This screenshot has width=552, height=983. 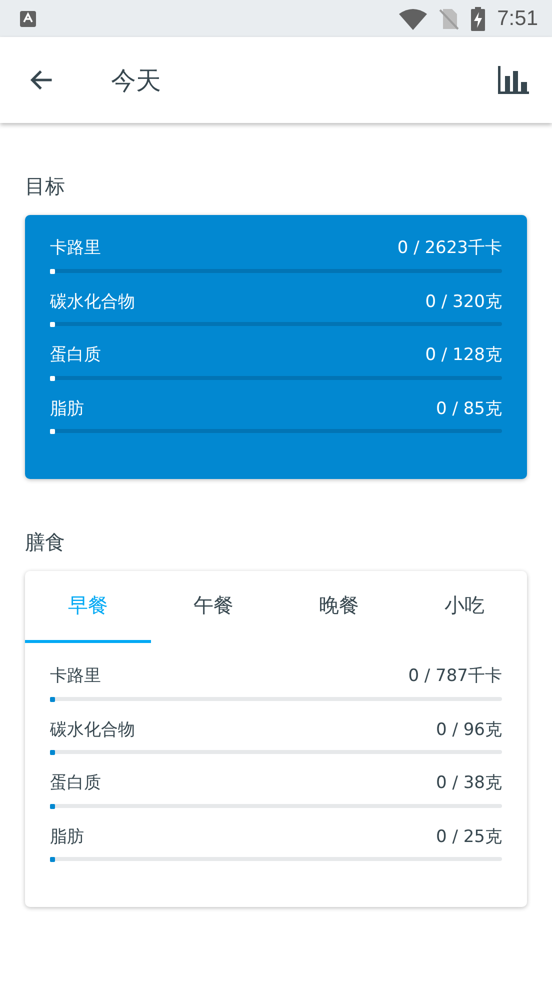 I want to click on nutrient-reading: 0 / 38克, so click(x=469, y=783).